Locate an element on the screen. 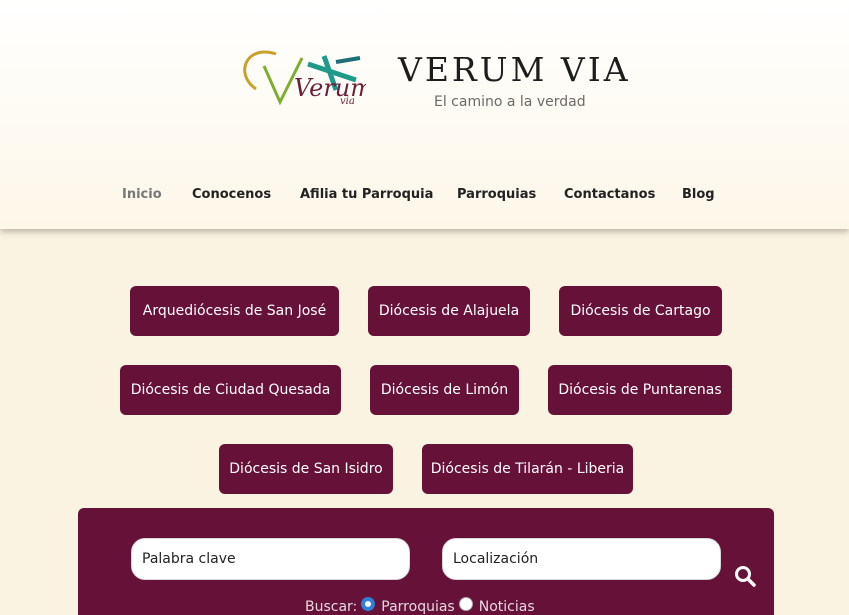 This screenshot has height=615, width=849. logo-subtext: via is located at coordinates (347, 101).